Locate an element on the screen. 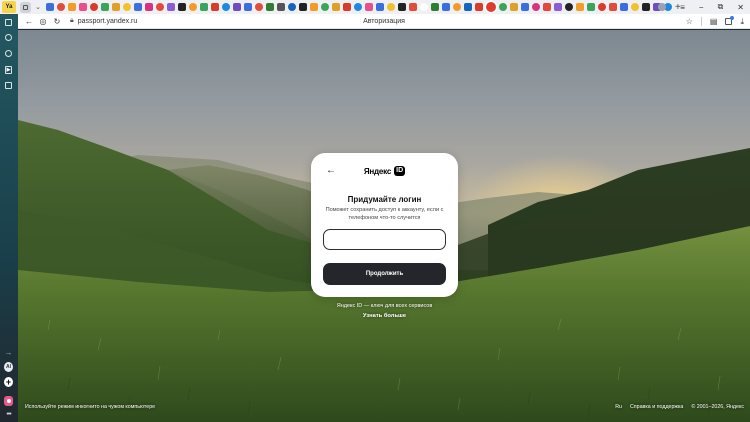 This screenshot has width=750, height=422. url-text: passport.yandex.ru is located at coordinates (108, 21).